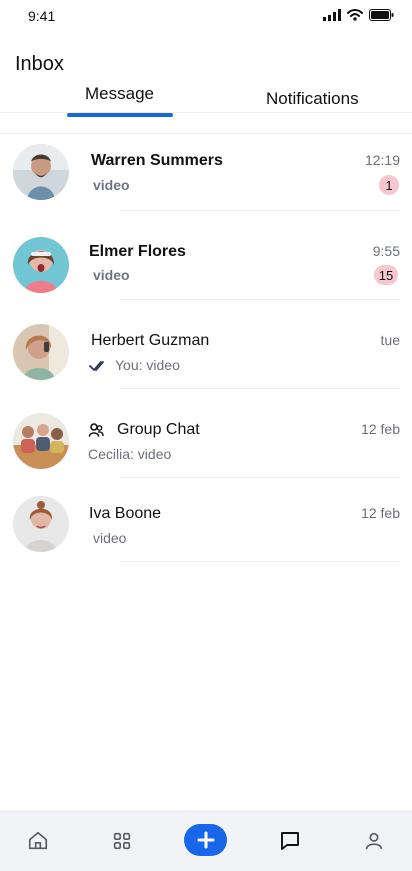 The image size is (412, 871). I want to click on chat-name: Herbert Guzman, so click(150, 340).